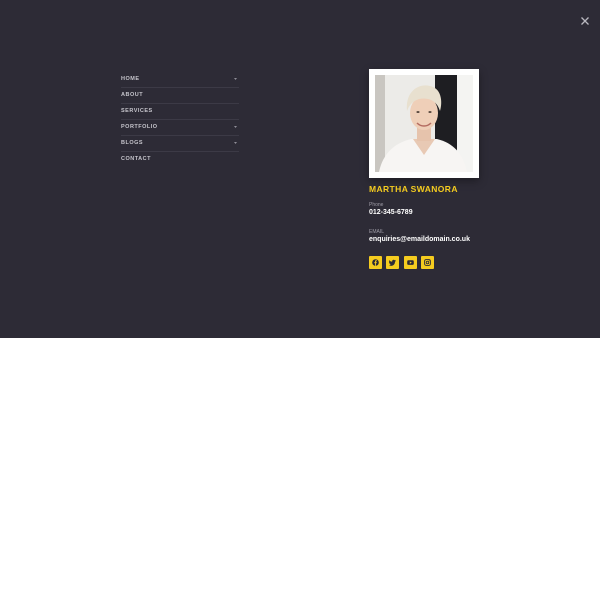 This screenshot has width=600, height=600. I want to click on instagram-button, so click(427, 262).